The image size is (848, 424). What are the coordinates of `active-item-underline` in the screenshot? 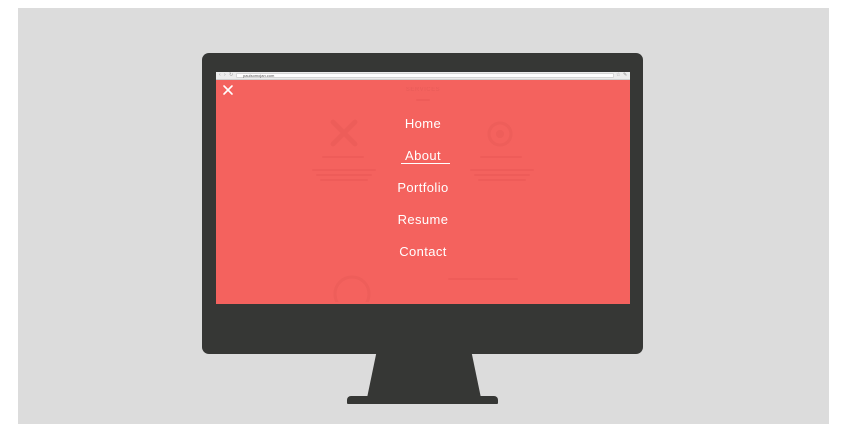 It's located at (425, 163).